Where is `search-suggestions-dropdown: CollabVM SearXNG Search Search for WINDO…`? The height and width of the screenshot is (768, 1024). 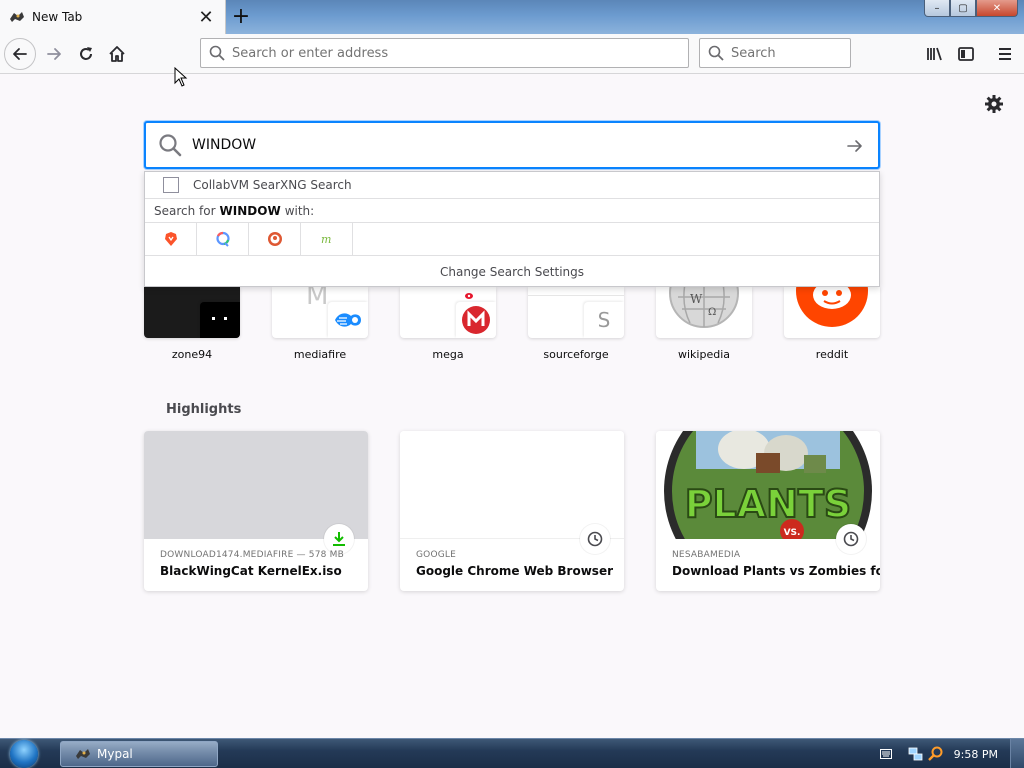 search-suggestions-dropdown: CollabVM SearXNG Search Search for WINDO… is located at coordinates (512, 229).